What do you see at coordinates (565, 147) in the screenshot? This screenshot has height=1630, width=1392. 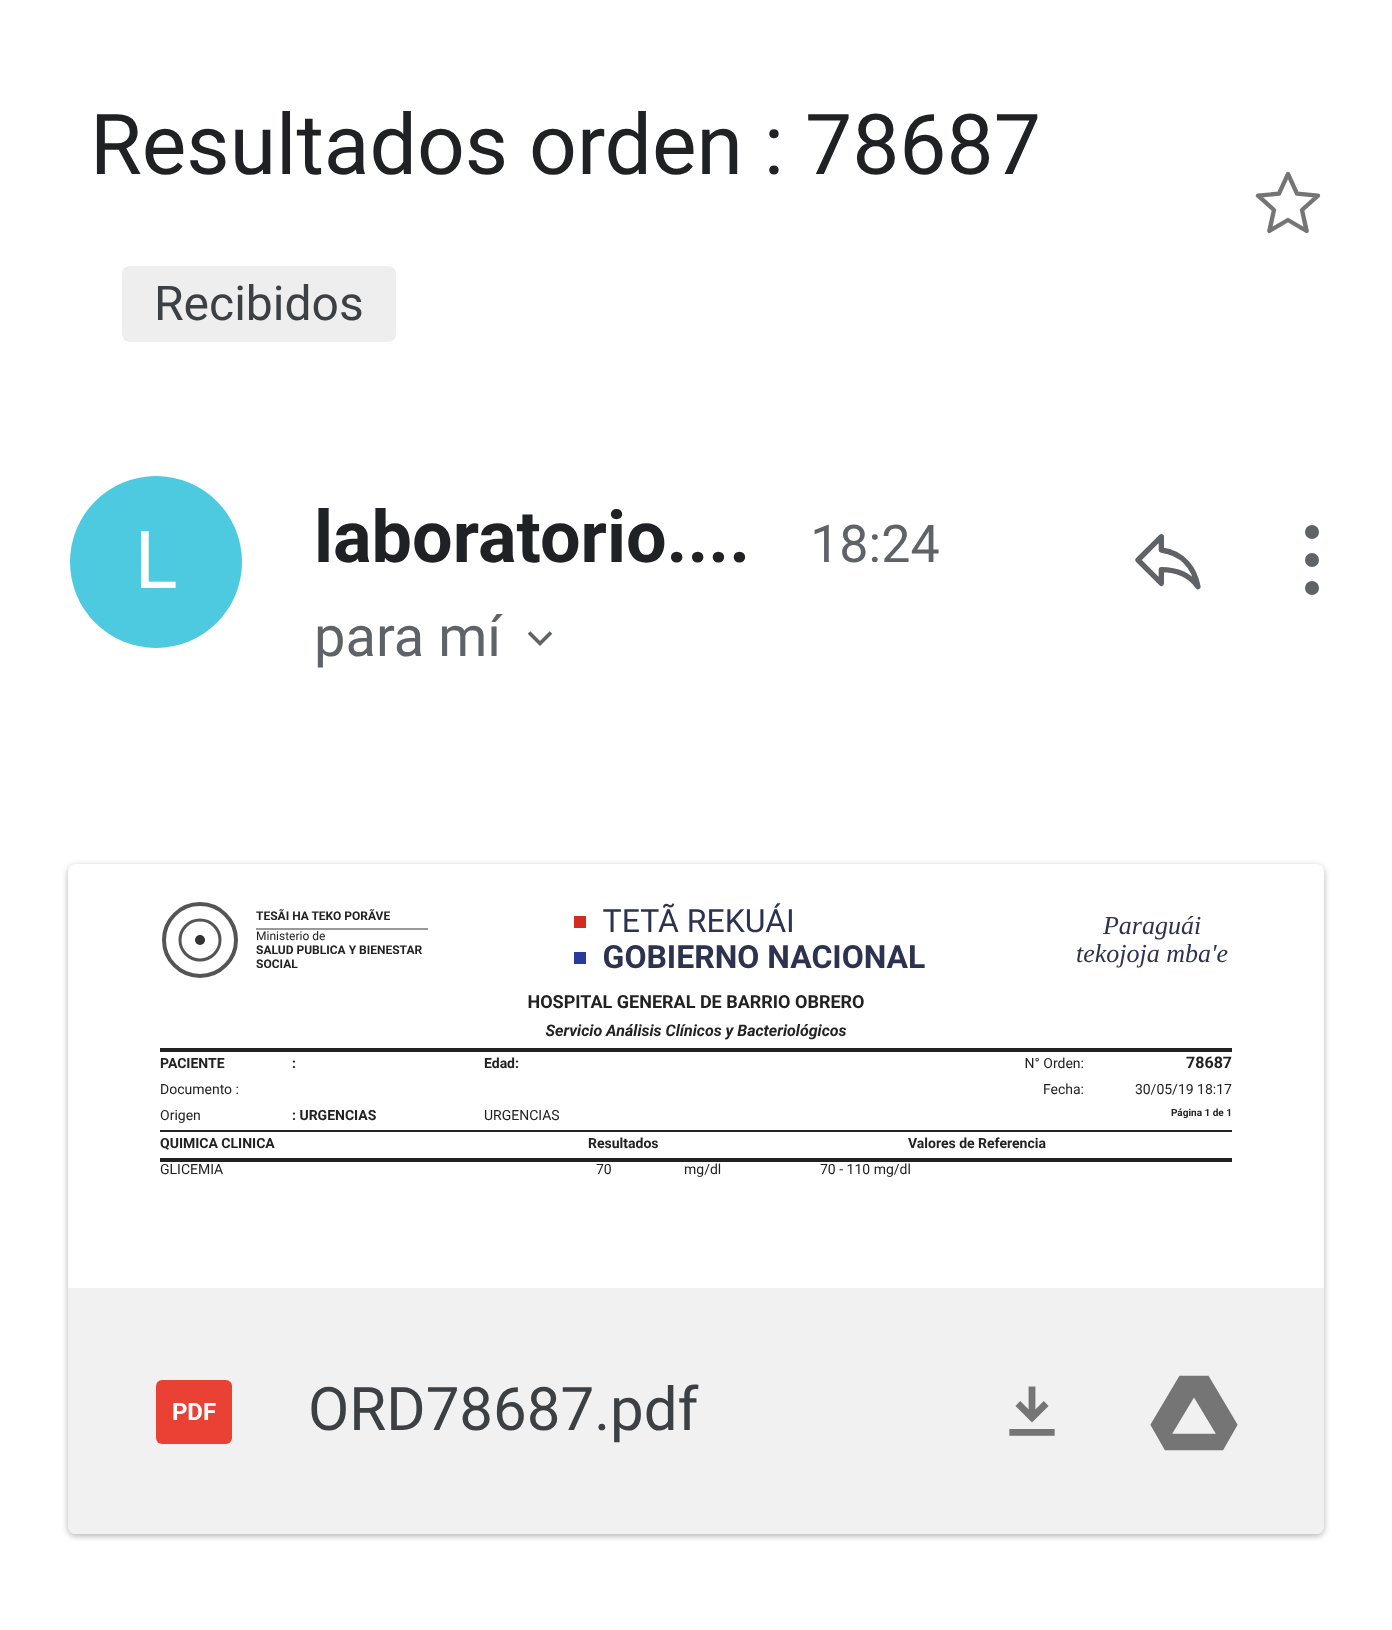 I see `email-subject: Resultados orden : 78687` at bounding box center [565, 147].